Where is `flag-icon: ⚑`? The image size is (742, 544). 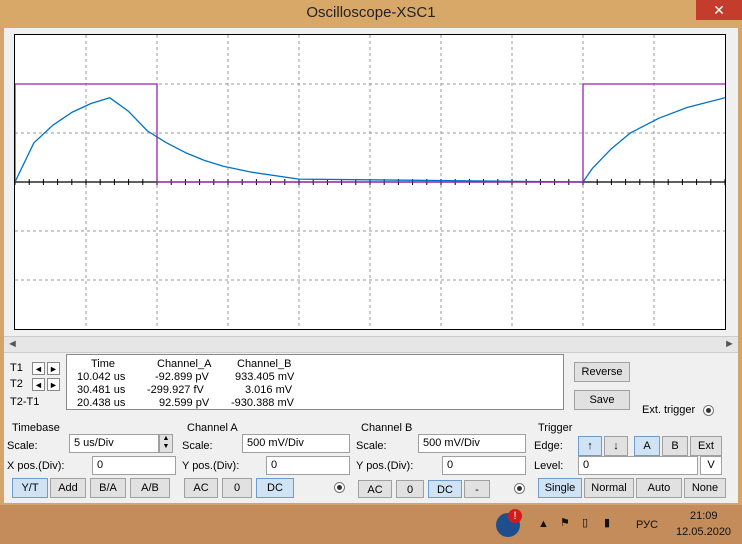
flag-icon: ⚑ is located at coordinates (565, 522).